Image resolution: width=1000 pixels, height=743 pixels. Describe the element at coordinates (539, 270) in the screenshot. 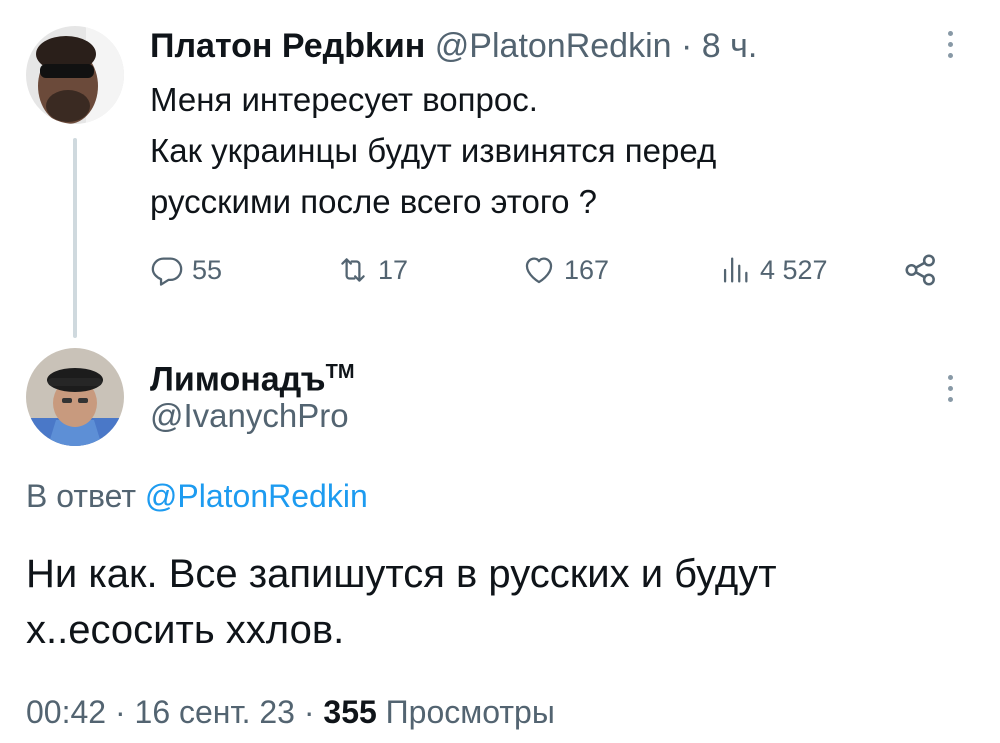

I see `heart-icon` at that location.